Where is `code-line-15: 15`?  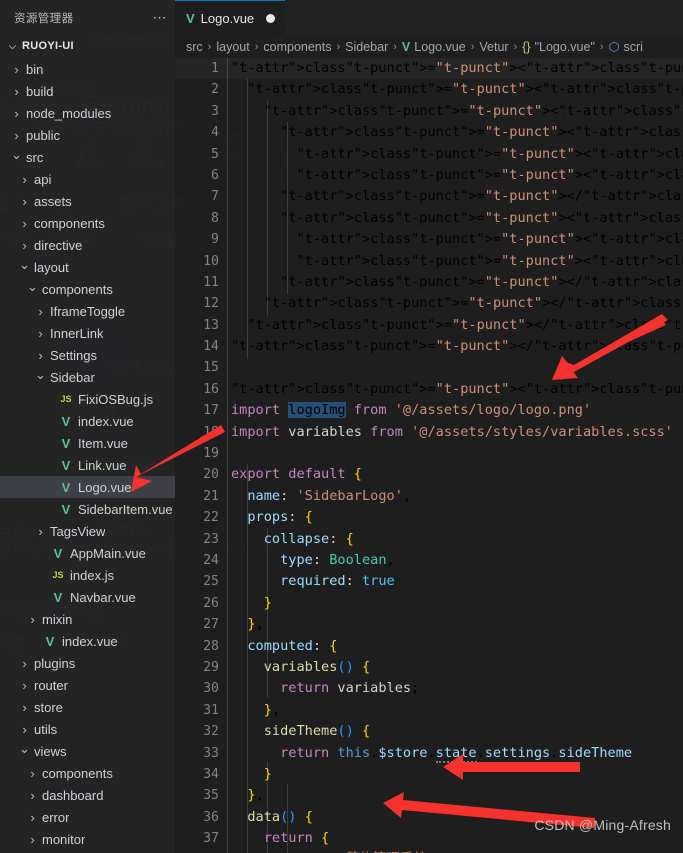
code-line-15: 15 is located at coordinates (429, 367).